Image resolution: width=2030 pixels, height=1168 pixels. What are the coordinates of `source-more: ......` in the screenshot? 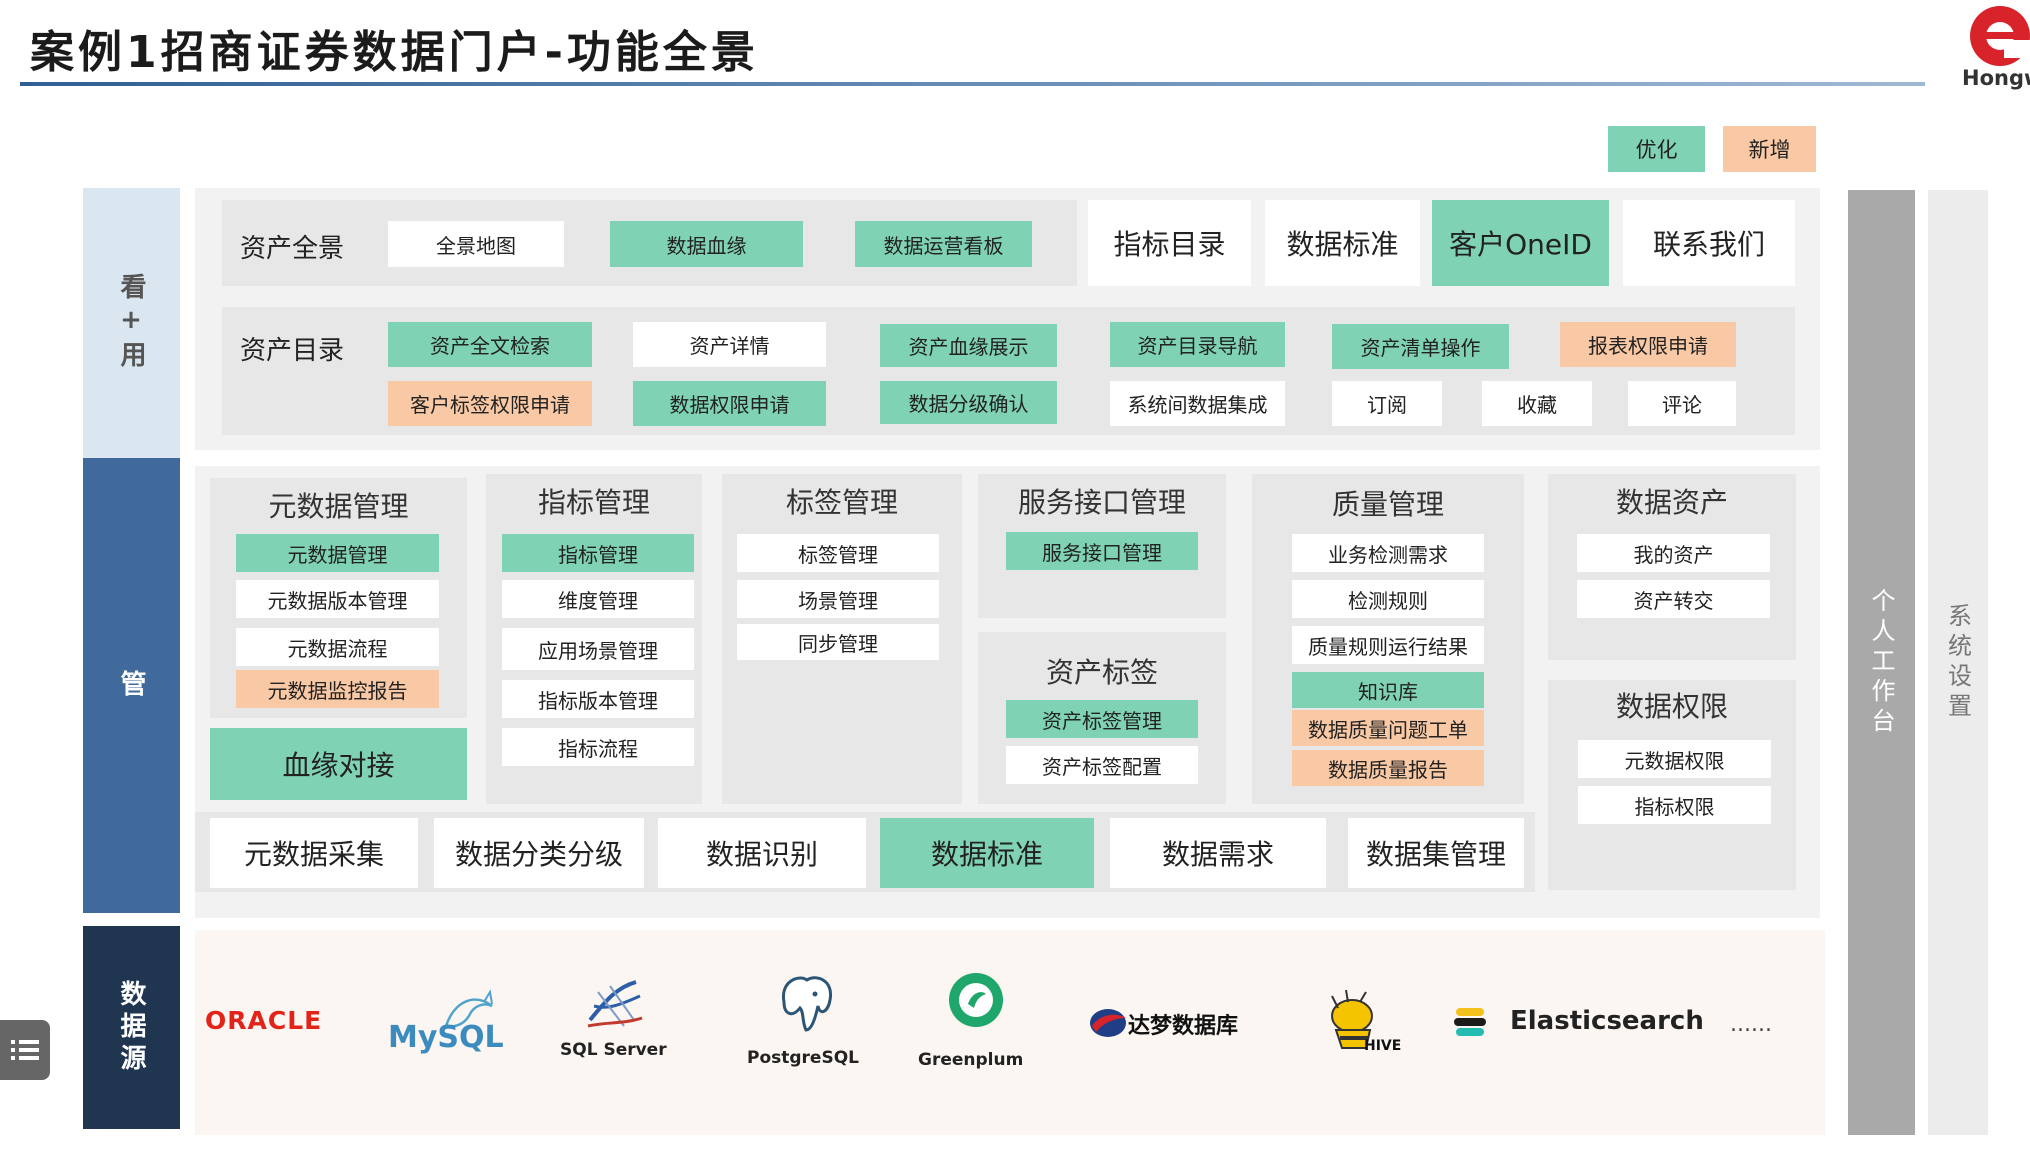 It's located at (1751, 1024).